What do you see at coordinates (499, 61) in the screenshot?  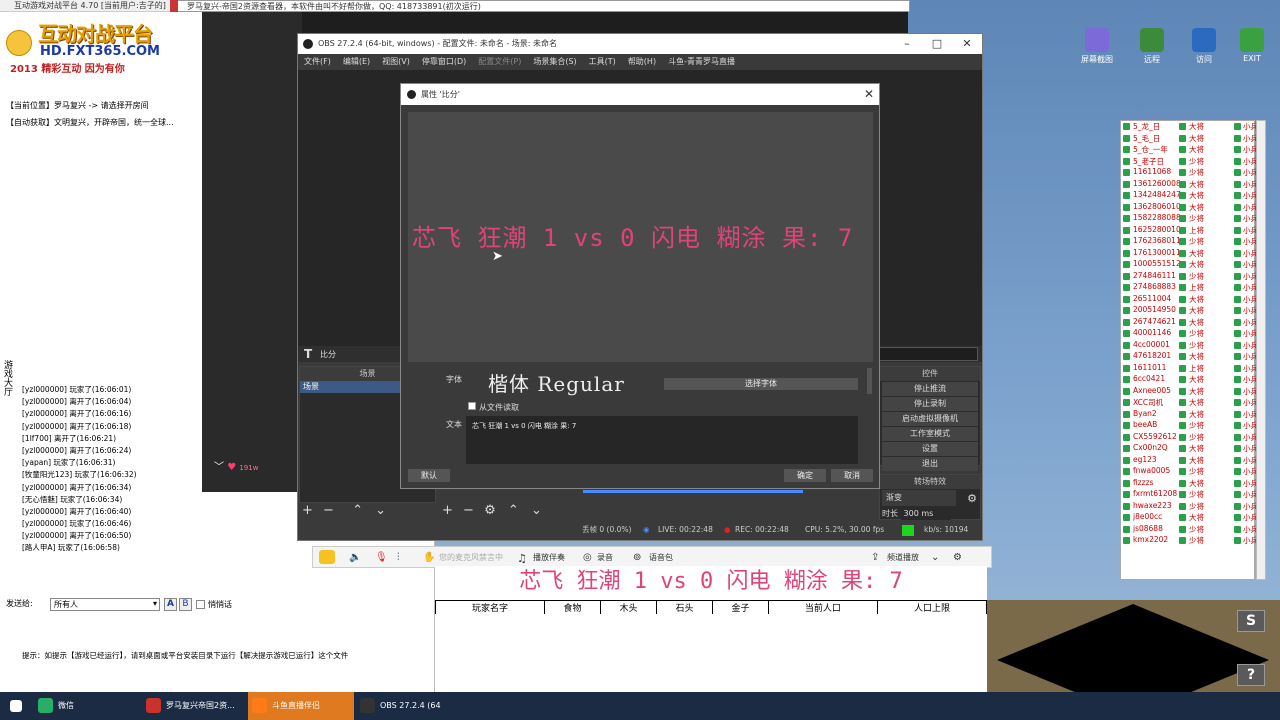 I see `obs-menu-item: 配置文件(P)` at bounding box center [499, 61].